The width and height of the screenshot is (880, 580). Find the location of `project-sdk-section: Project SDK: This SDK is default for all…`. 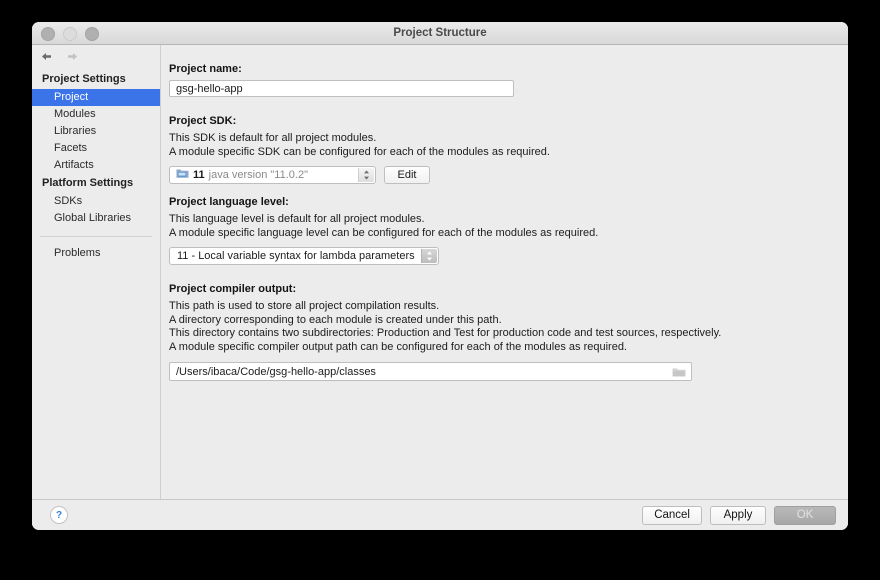

project-sdk-section: Project SDK: This SDK is default for all… is located at coordinates (499, 149).